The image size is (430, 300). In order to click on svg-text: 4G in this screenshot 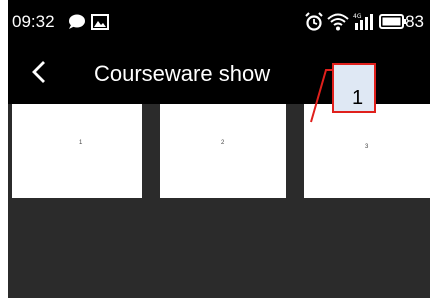, I will do `click(357, 16)`.